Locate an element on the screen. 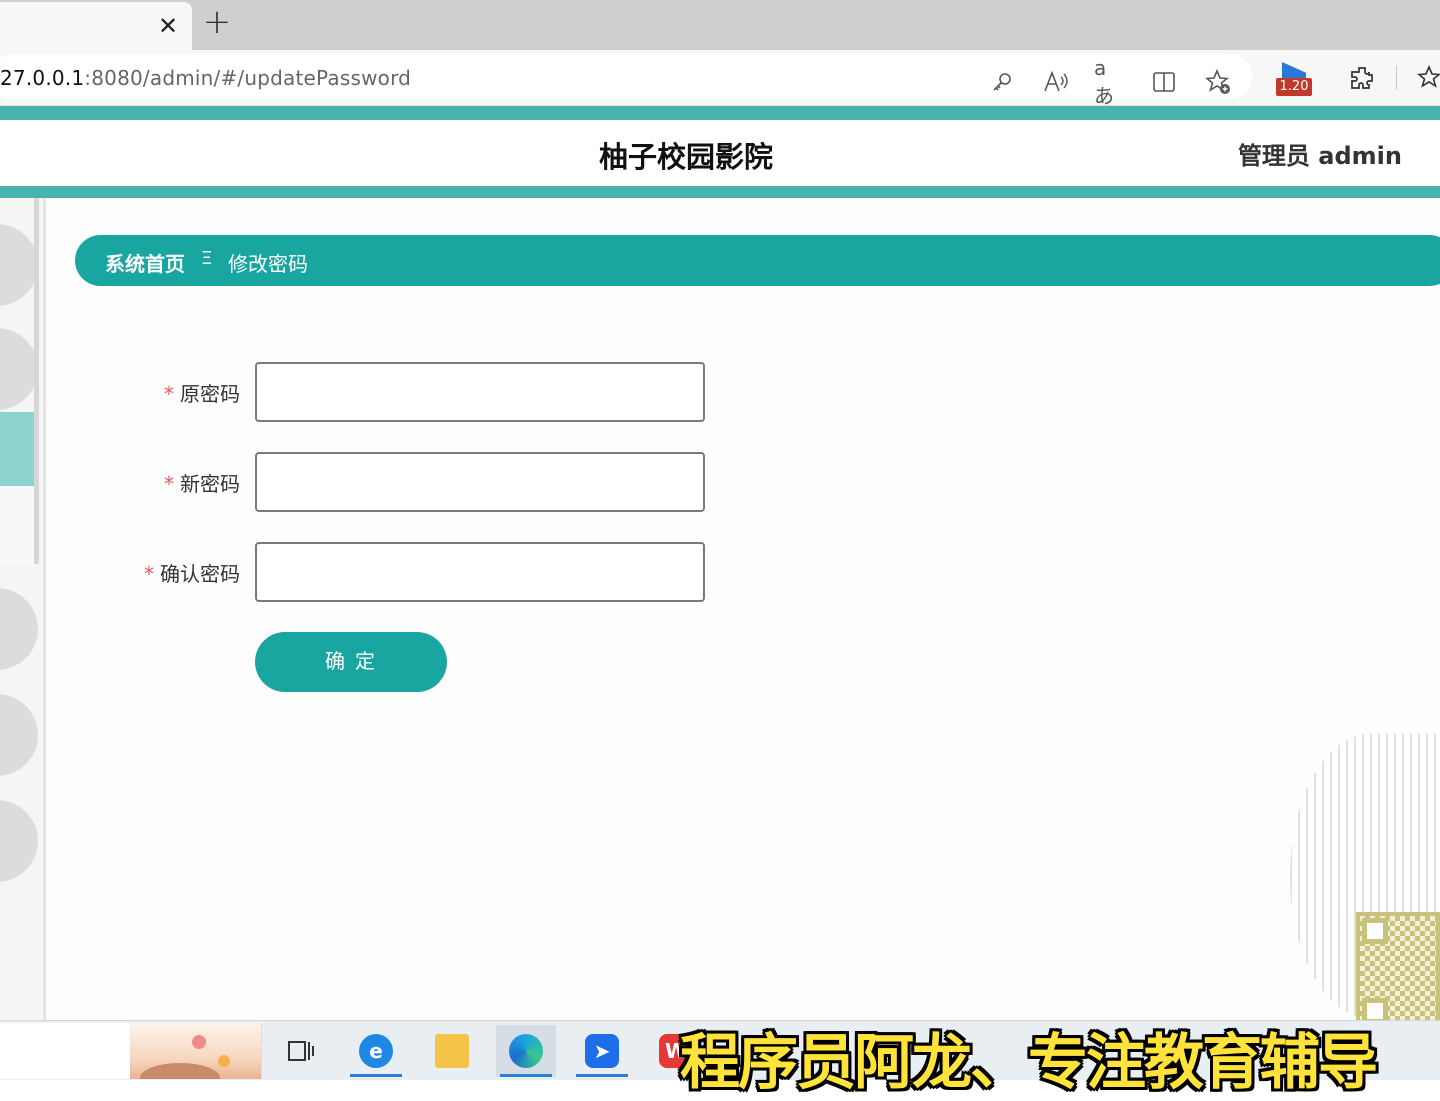 This screenshot has width=1440, height=1101. browser-tab-active: ✕ is located at coordinates (96, 26).